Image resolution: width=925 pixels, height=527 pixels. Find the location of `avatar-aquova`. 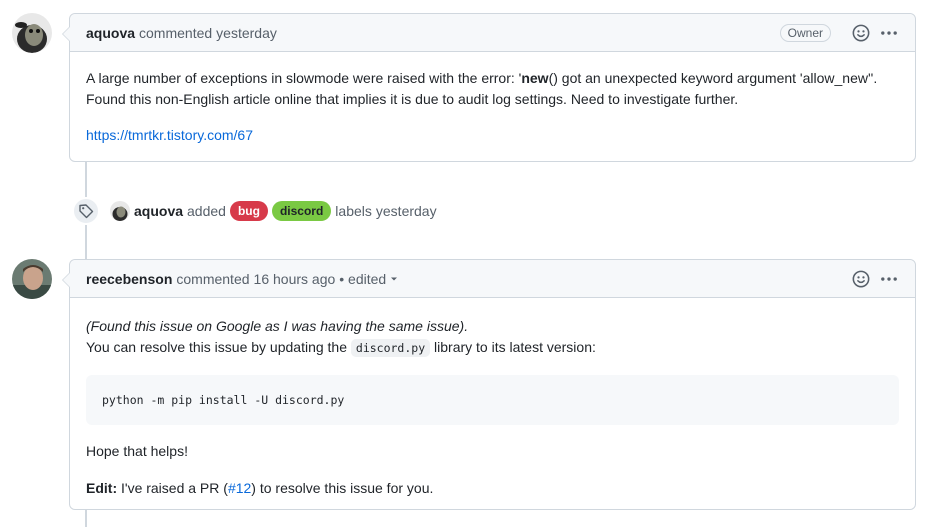

avatar-aquova is located at coordinates (32, 33).